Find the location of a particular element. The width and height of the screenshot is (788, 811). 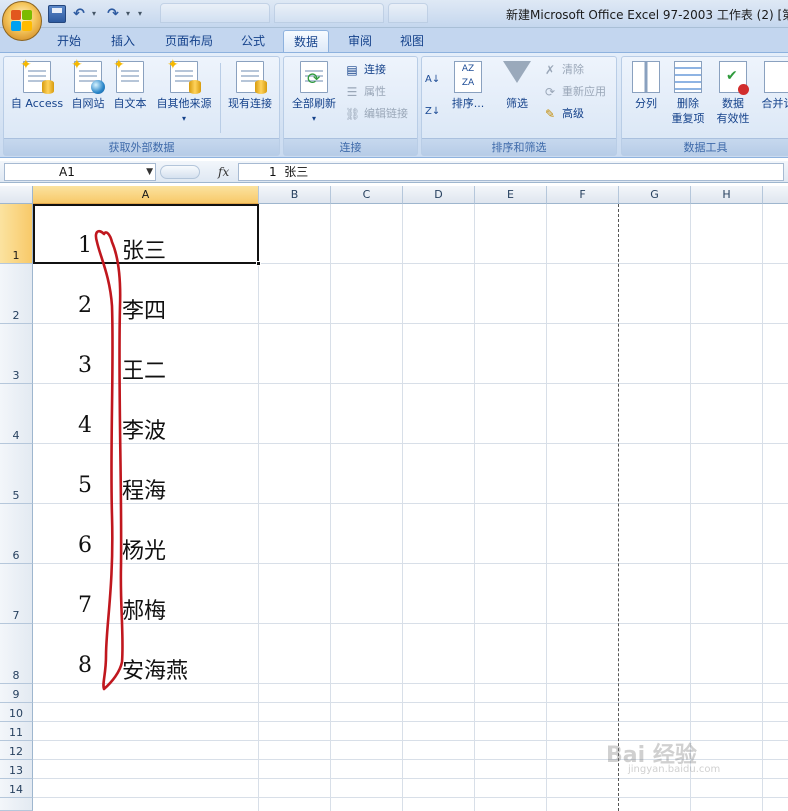

select-all-button is located at coordinates (16, 195).